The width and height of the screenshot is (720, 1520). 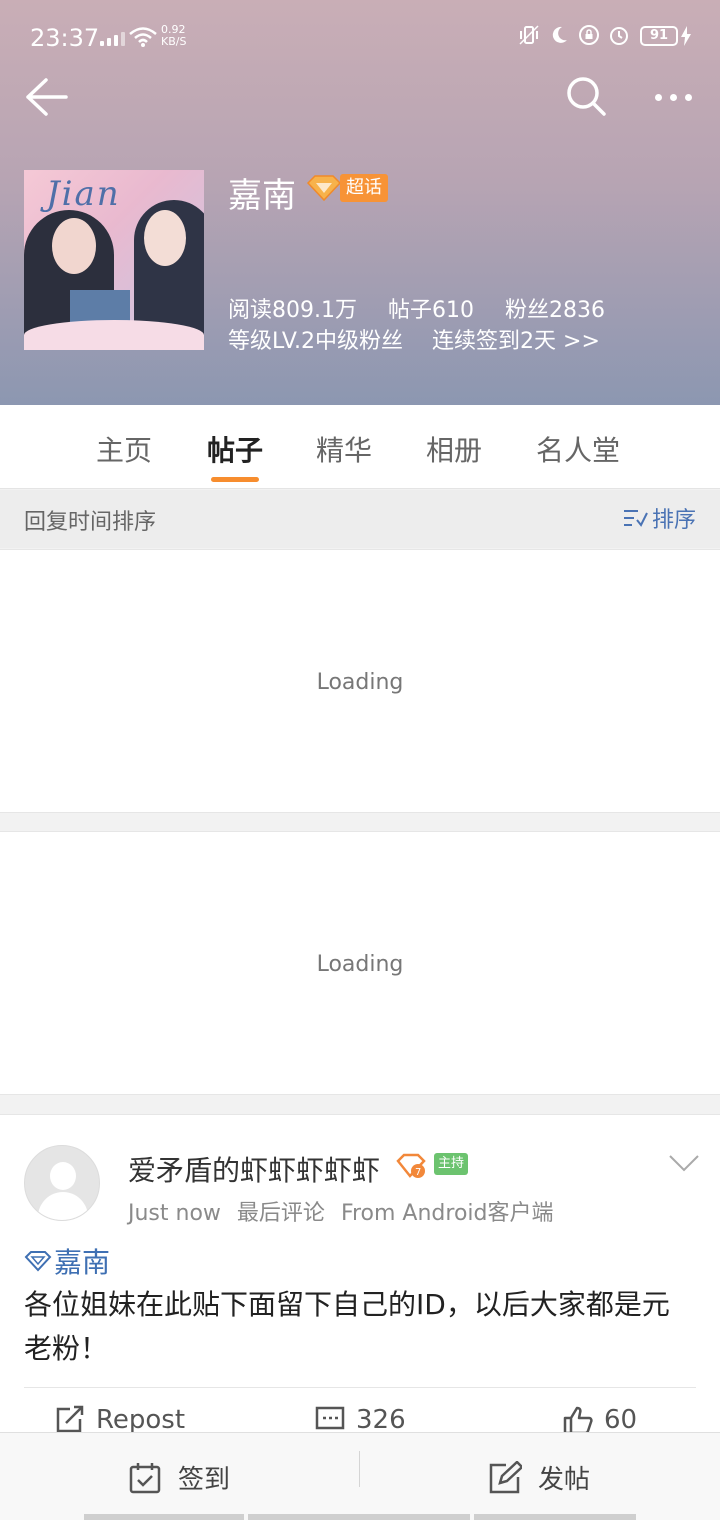 I want to click on charging-icon, so click(x=686, y=36).